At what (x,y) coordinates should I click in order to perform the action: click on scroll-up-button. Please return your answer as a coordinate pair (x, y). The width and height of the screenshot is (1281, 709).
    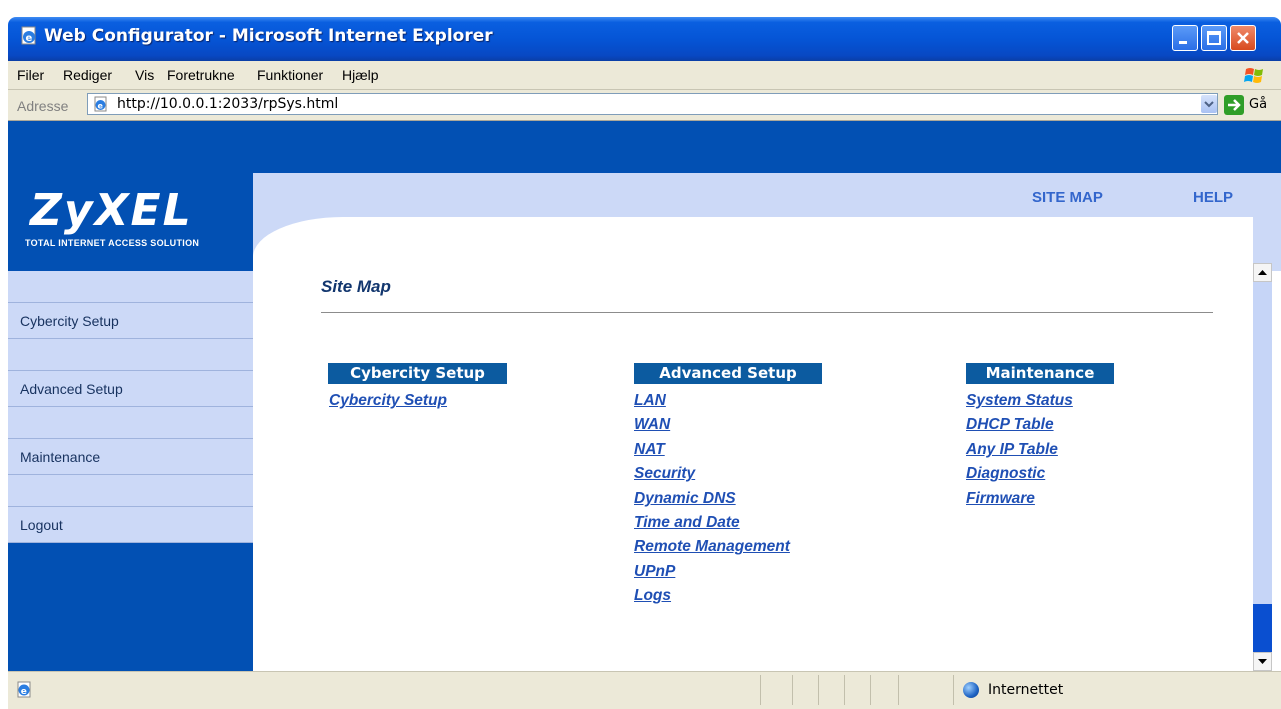
    Looking at the image, I should click on (1262, 272).